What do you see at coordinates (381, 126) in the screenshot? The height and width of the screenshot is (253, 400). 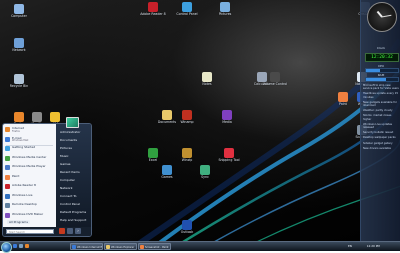 I see `feed-item: Windows Live updates released` at bounding box center [381, 126].